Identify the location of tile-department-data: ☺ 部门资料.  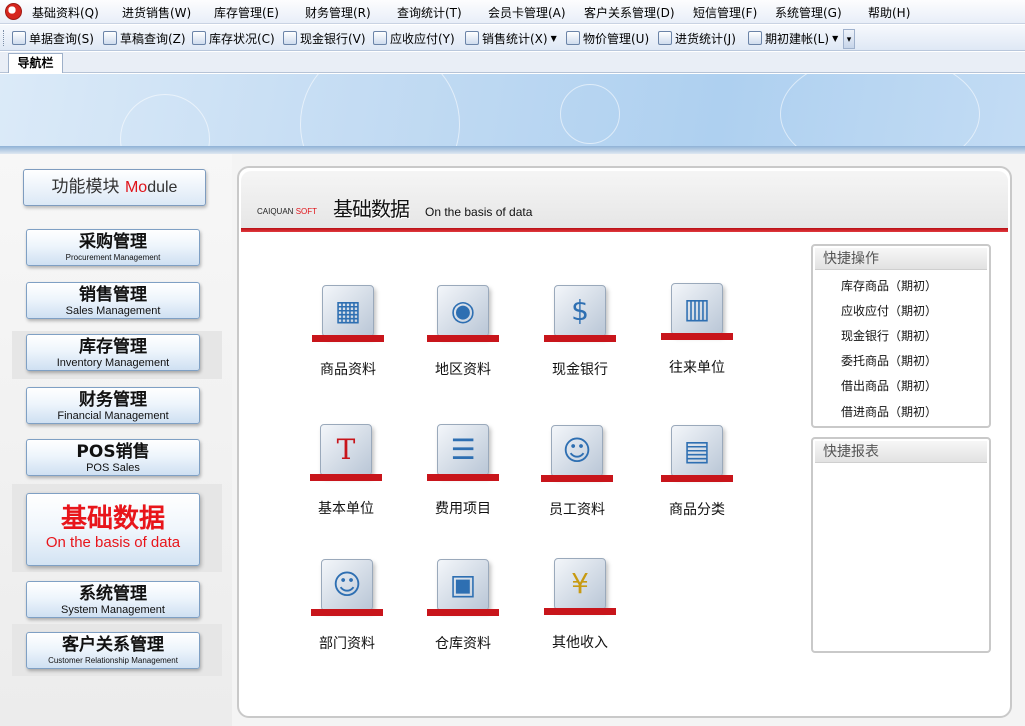
(347, 601).